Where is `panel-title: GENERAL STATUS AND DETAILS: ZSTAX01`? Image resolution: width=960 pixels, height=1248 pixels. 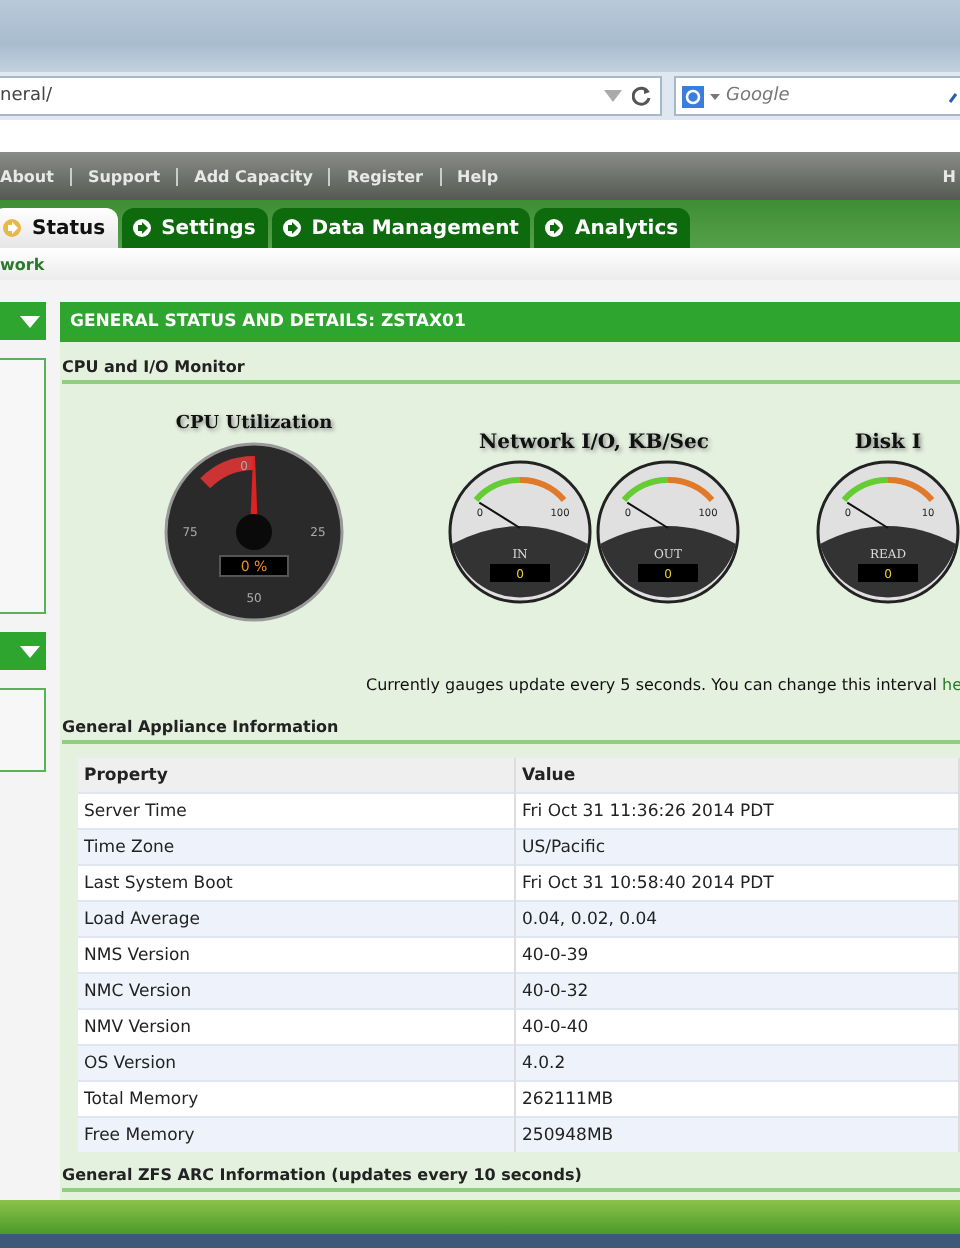
panel-title: GENERAL STATUS AND DETAILS: ZSTAX01 is located at coordinates (510, 322).